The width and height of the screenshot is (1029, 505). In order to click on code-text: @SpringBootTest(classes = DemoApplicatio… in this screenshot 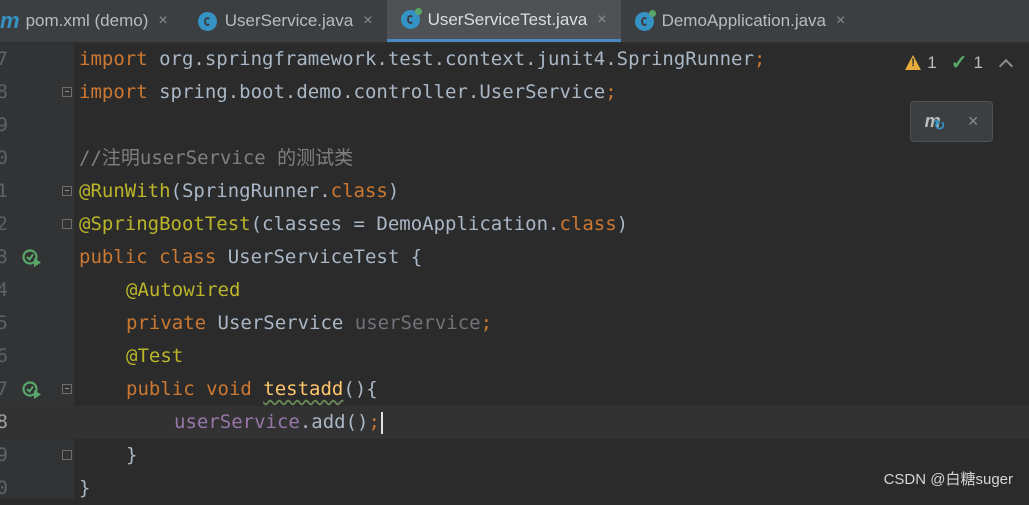, I will do `click(354, 224)`.